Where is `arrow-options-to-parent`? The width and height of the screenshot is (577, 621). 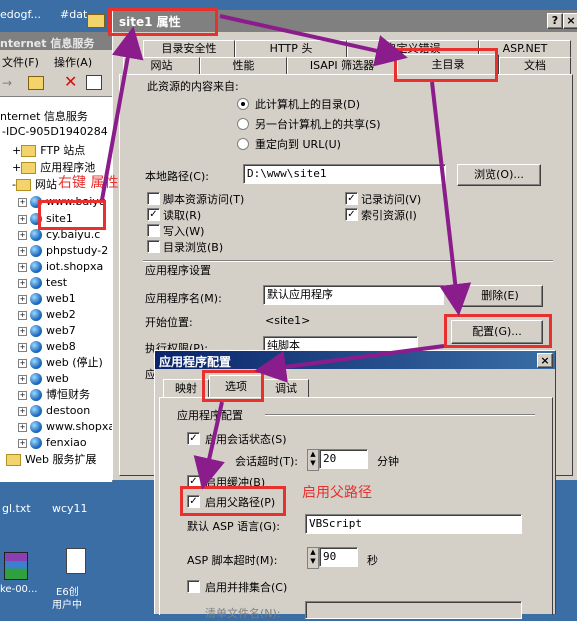 arrow-options-to-parent is located at coordinates (209, 445).